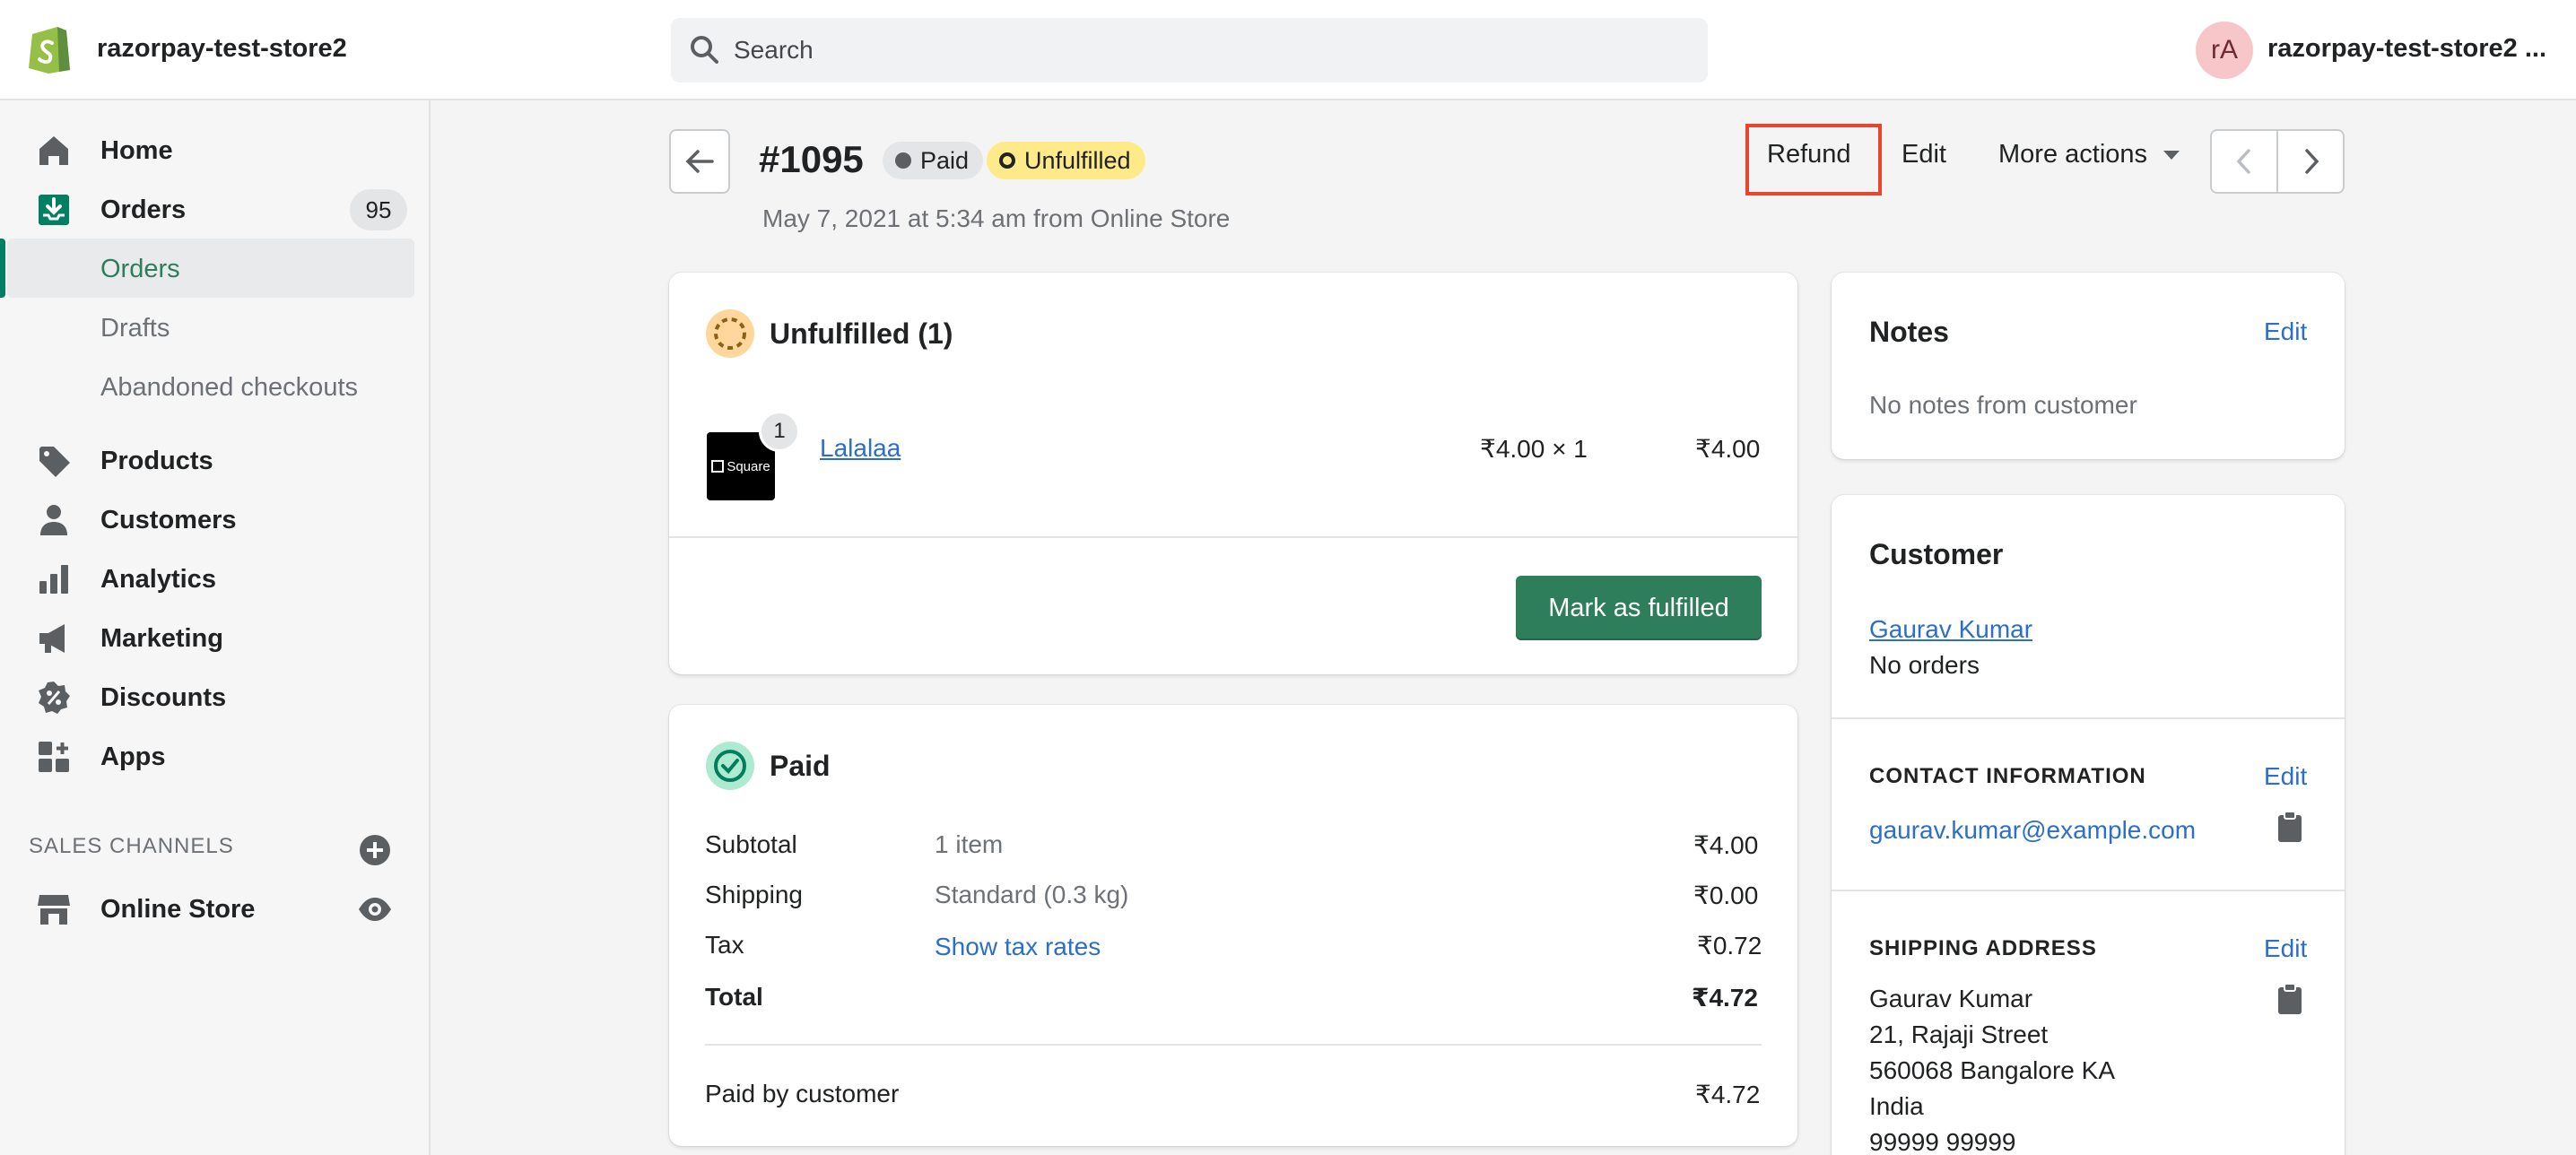  Describe the element at coordinates (2073, 155) in the screenshot. I see `more-actions-label: More actions` at that location.